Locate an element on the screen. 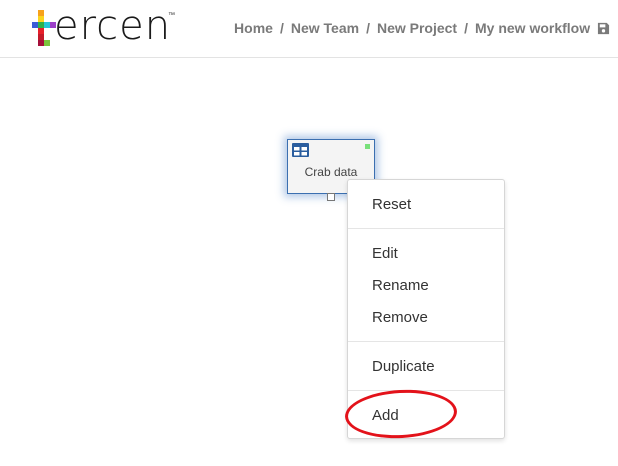  node-output-port is located at coordinates (331, 197).